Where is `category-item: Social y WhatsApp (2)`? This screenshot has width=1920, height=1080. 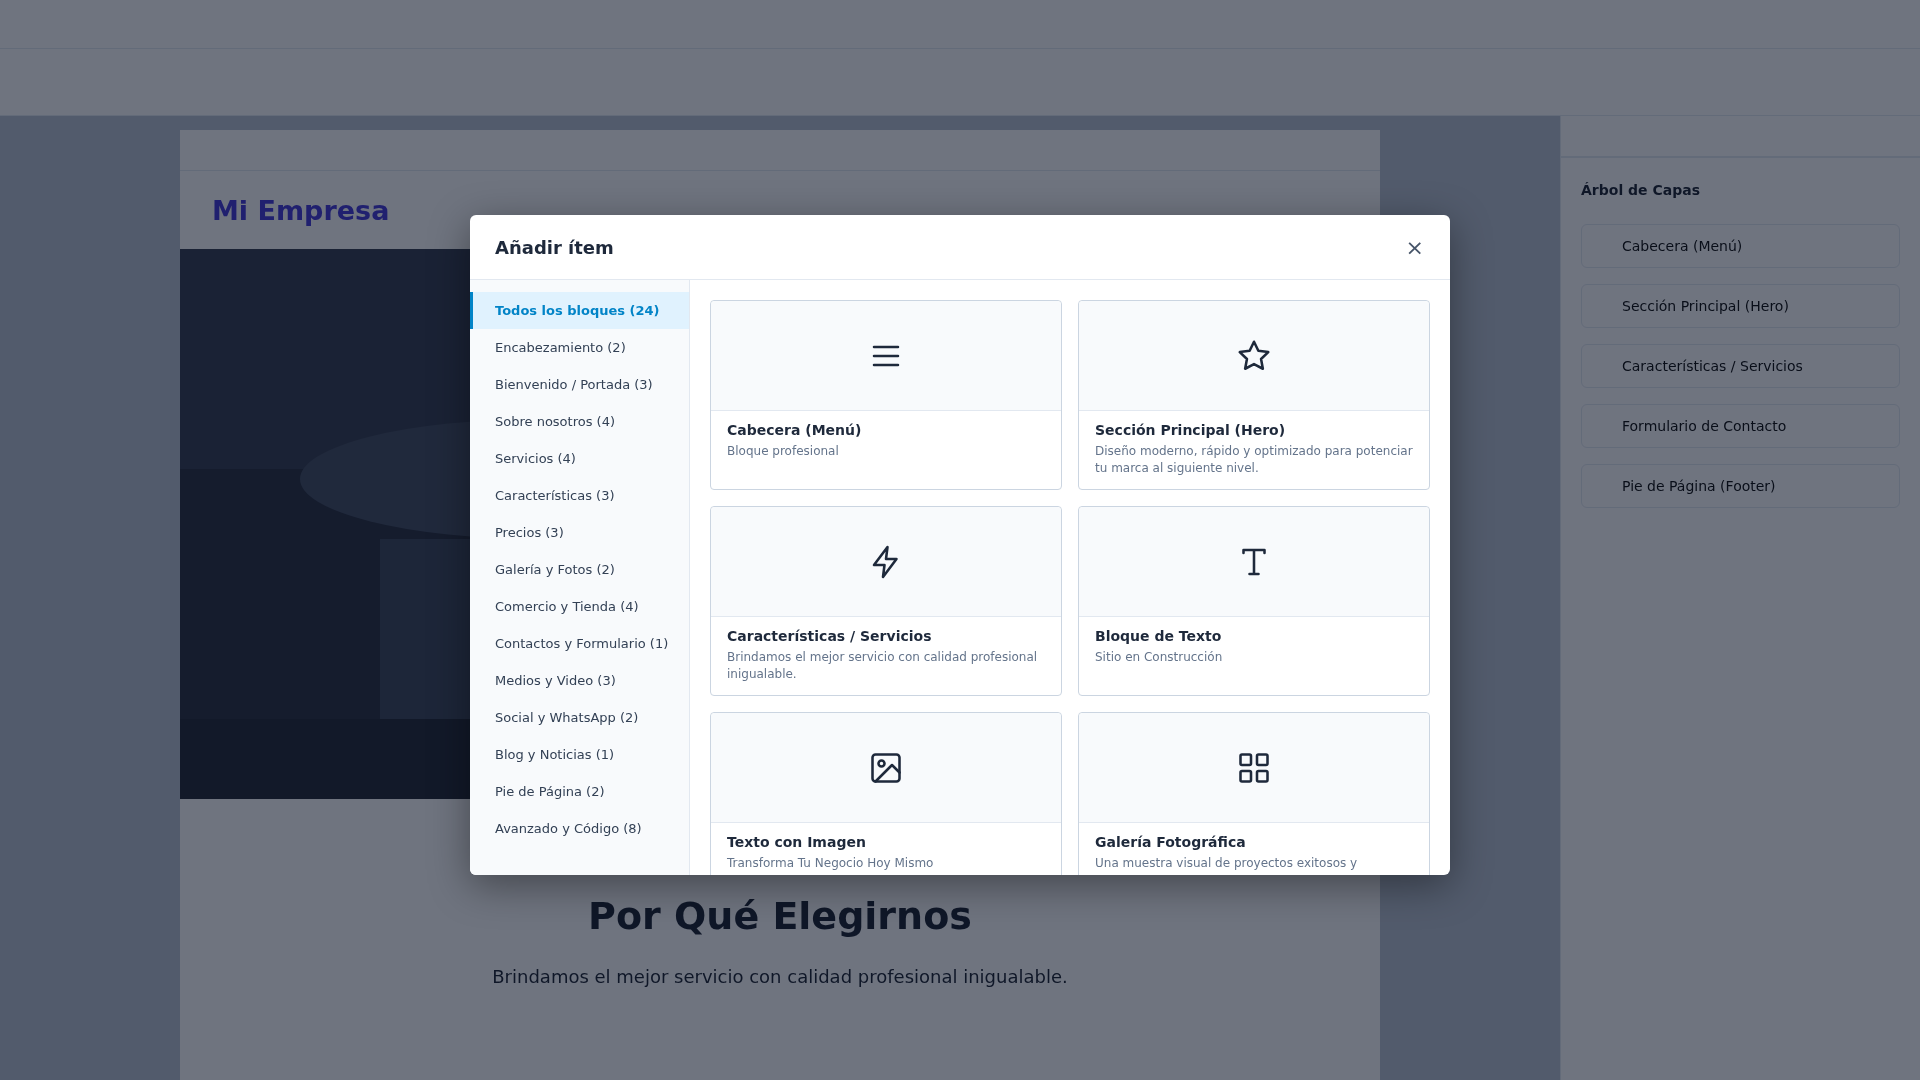 category-item: Social y WhatsApp (2) is located at coordinates (579, 717).